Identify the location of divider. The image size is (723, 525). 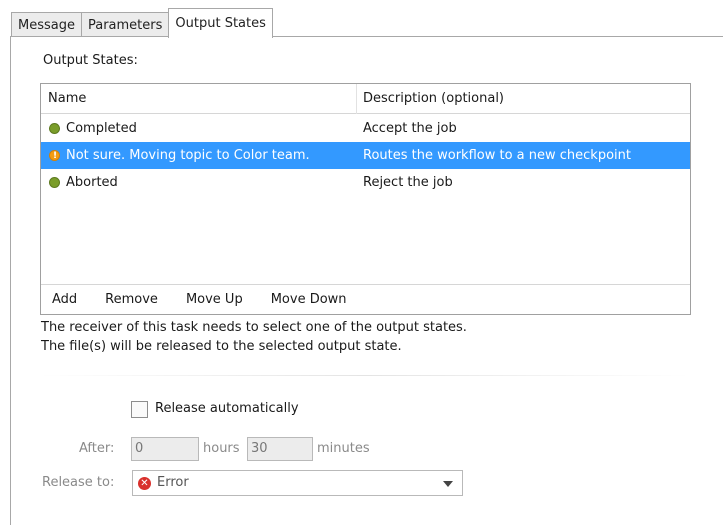
(365, 375).